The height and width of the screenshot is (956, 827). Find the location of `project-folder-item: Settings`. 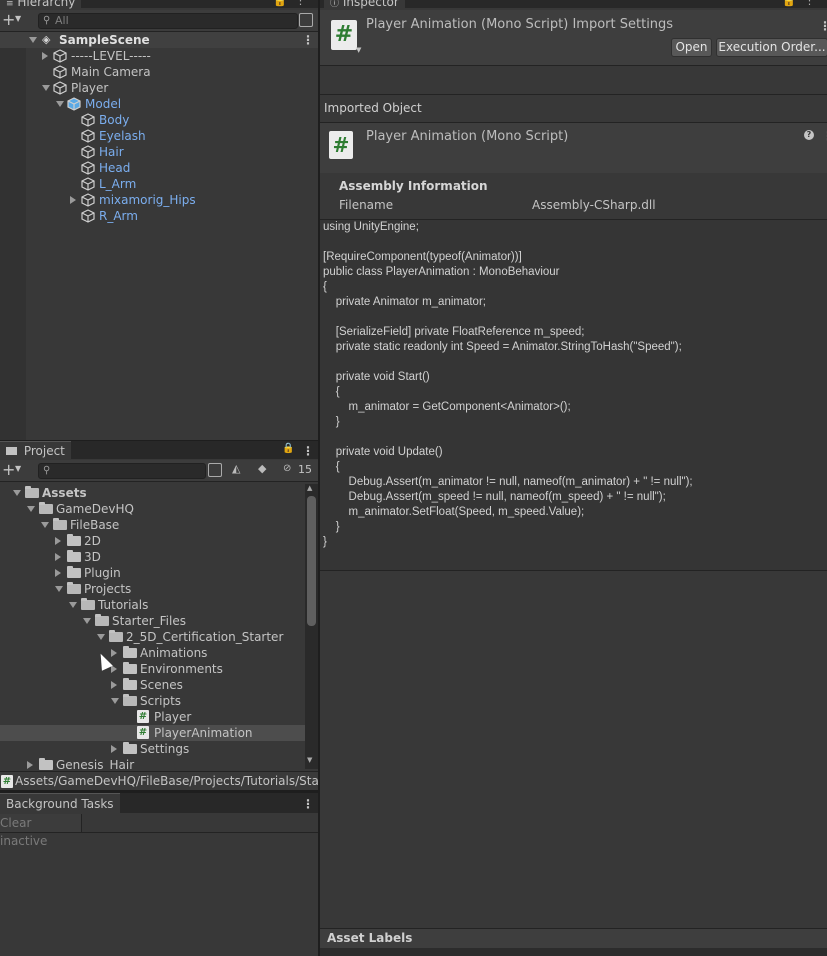

project-folder-item: Settings is located at coordinates (152, 749).